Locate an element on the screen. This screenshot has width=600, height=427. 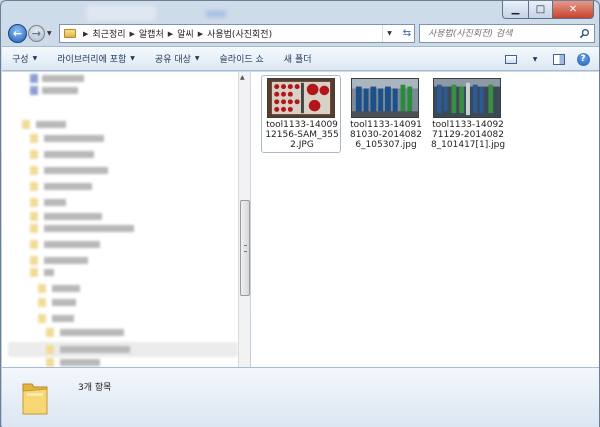
command-bar: 구성 ▼ 라이브러리에 포함 ▼ 공유 대상 ▼ 슬라이드 쇼 새 폴더 ▼ ? is located at coordinates (300, 58).